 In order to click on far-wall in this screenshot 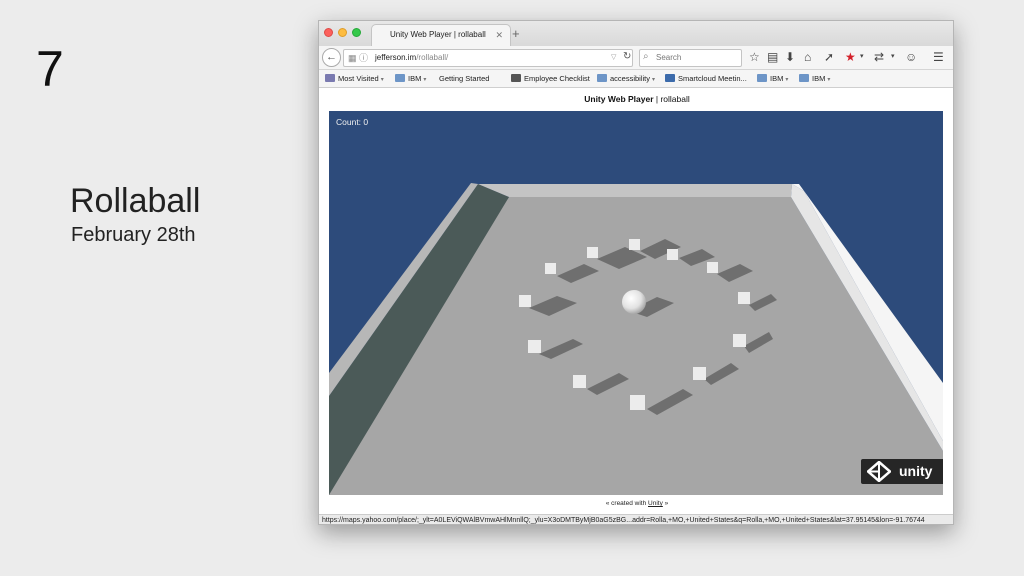, I will do `click(635, 190)`.